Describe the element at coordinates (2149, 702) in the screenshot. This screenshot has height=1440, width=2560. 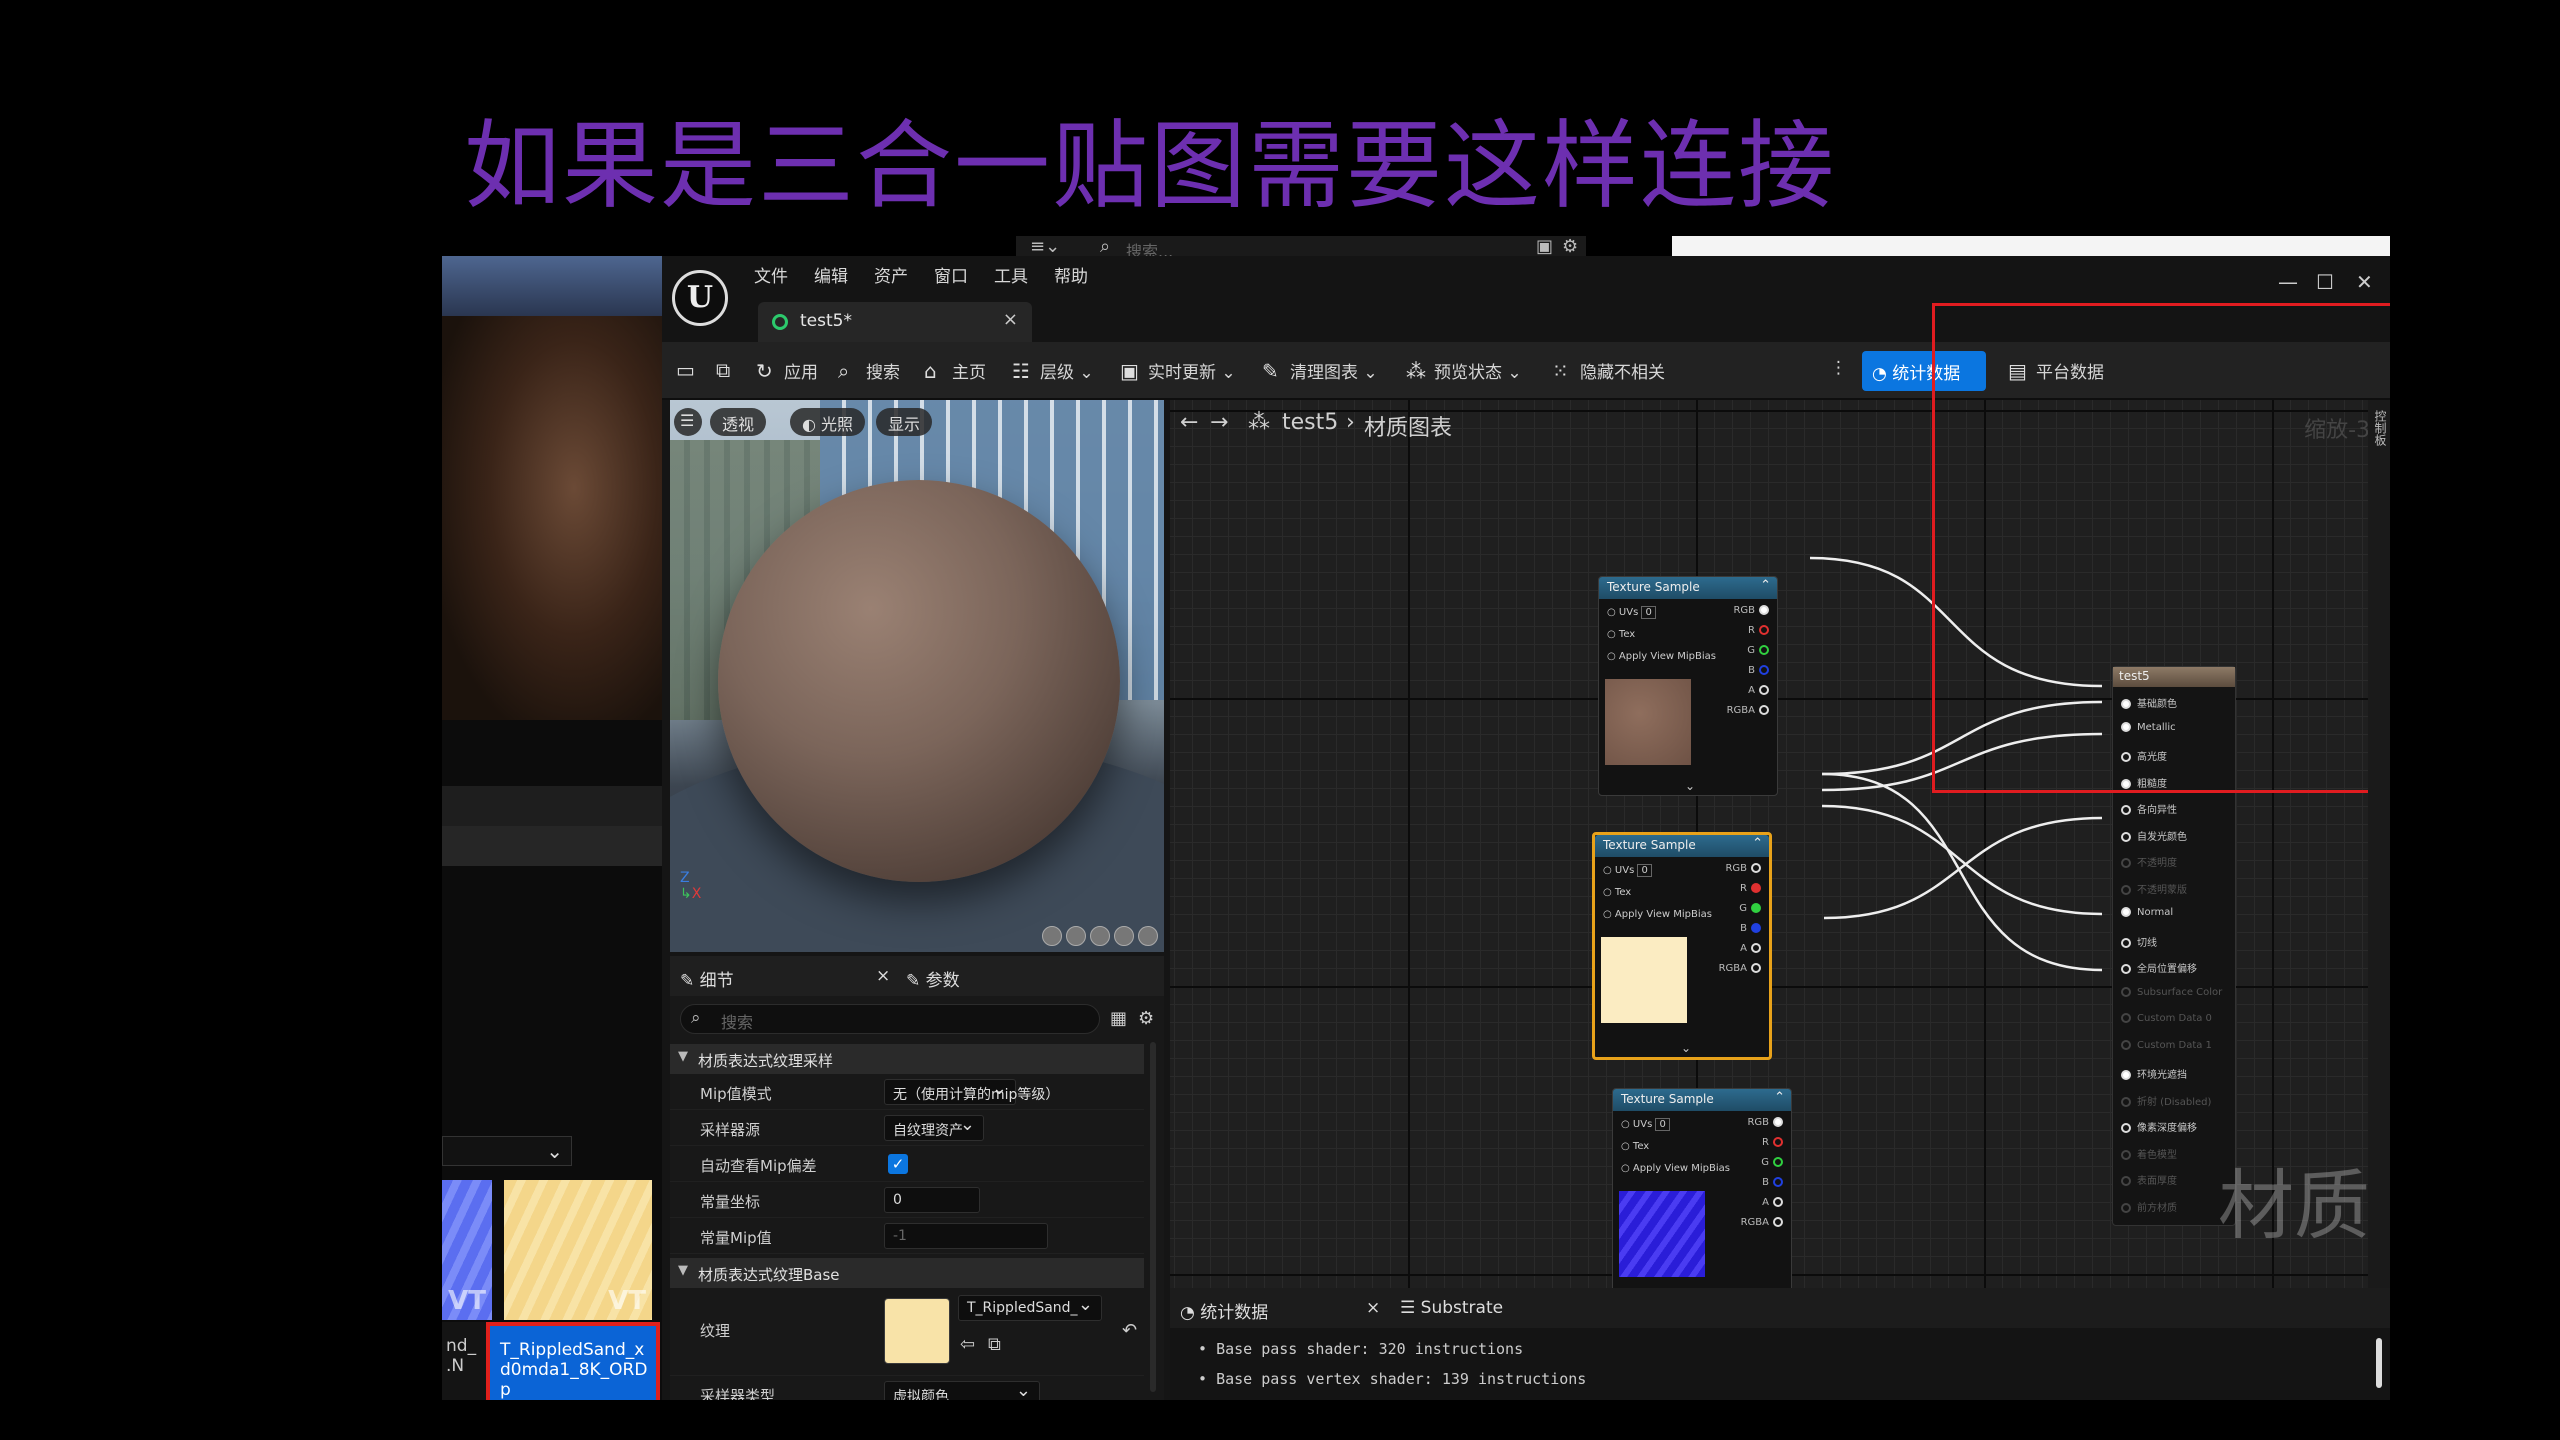
I see `output-pin: 基础颜色` at that location.